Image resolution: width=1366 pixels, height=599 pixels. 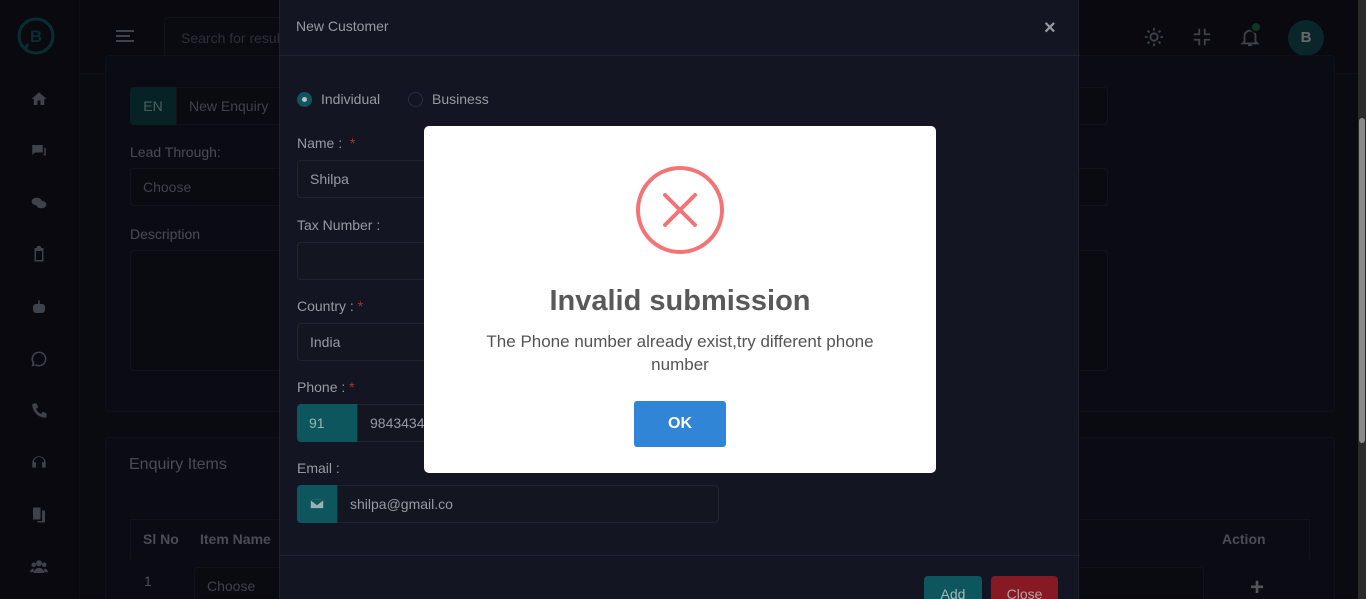 I want to click on error-x-icon, so click(x=680, y=210).